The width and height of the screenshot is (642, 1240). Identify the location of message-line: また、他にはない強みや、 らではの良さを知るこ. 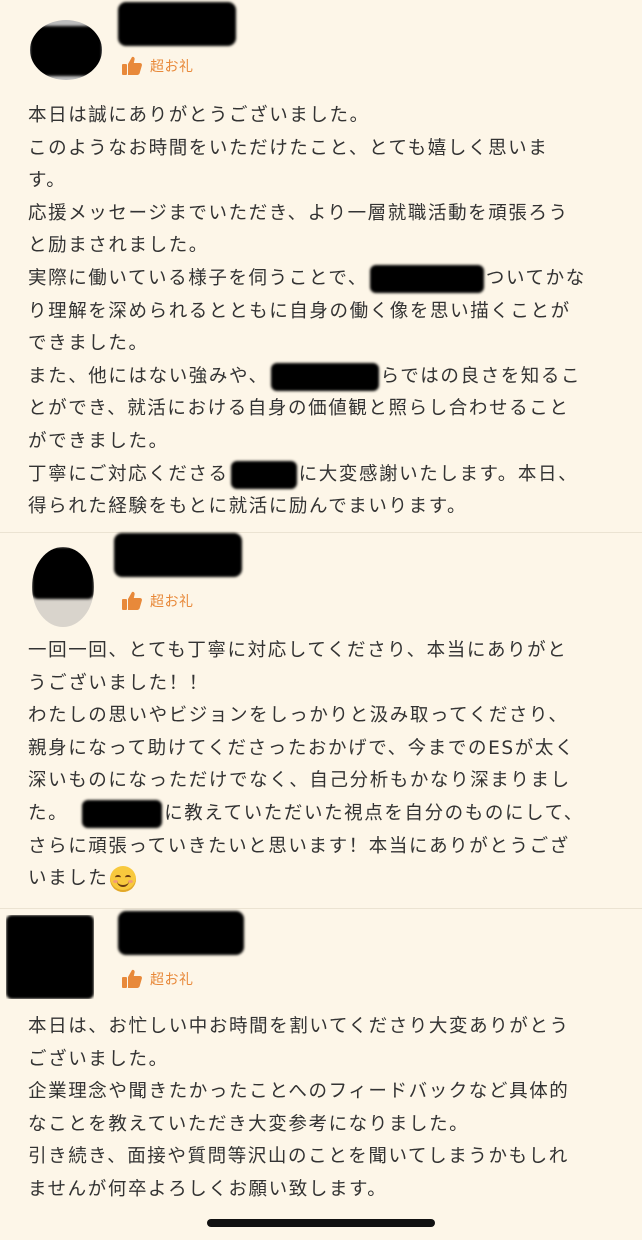
(321, 377).